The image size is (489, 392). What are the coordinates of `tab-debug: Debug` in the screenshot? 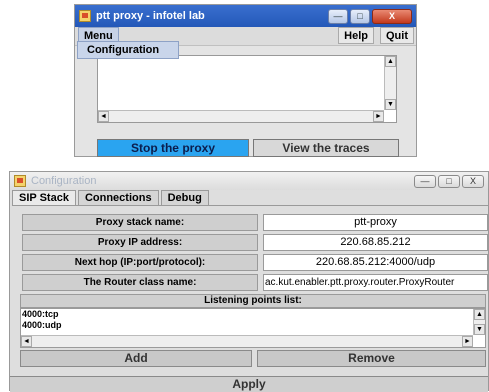 It's located at (184, 197).